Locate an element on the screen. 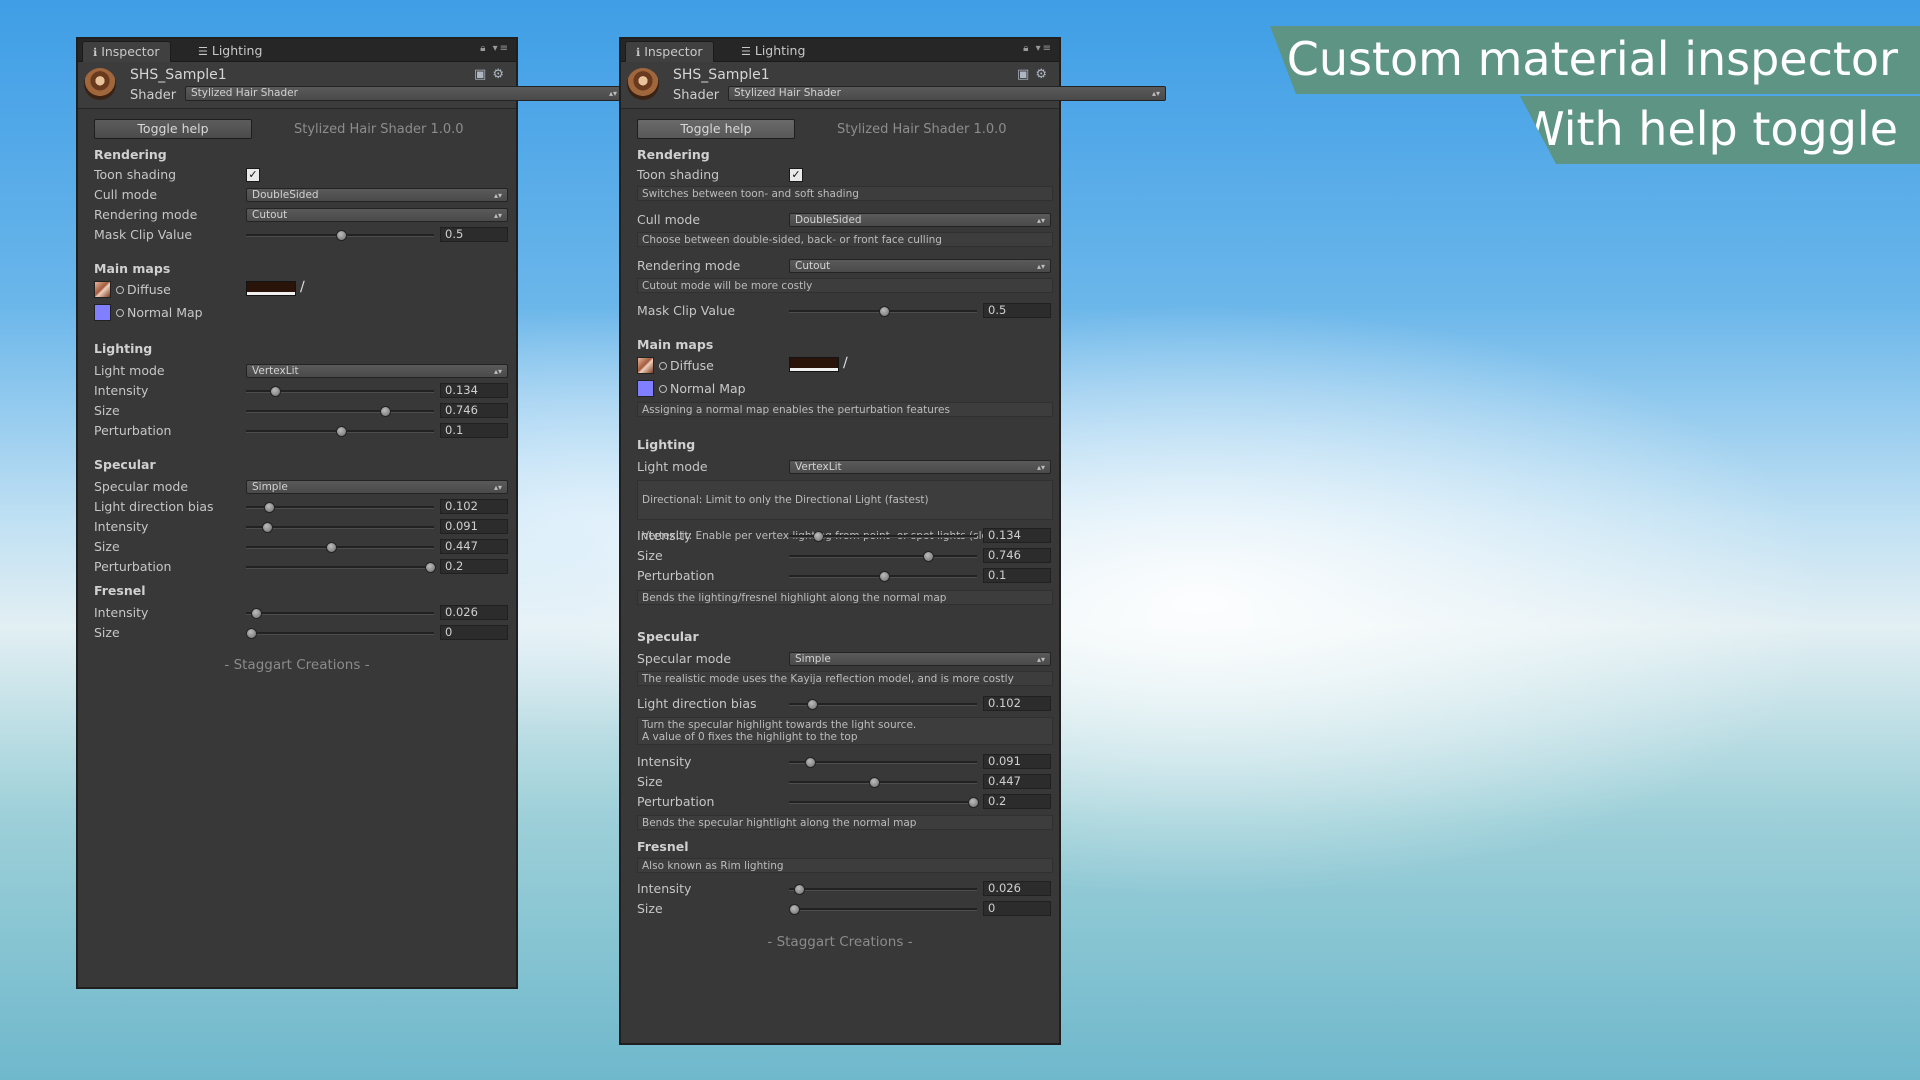 Image resolution: width=1920 pixels, height=1080 pixels. info-icon: ℹ is located at coordinates (95, 52).